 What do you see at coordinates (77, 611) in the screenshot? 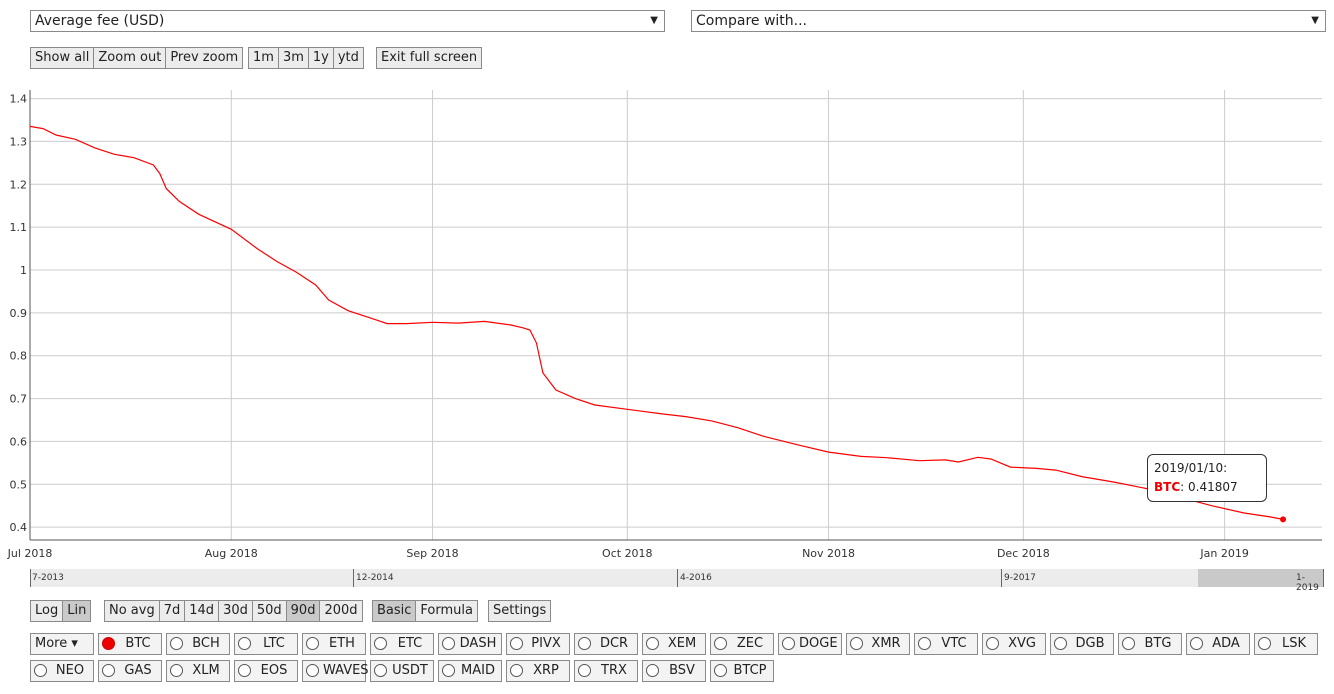
I see `linear-scale-button: Lin` at bounding box center [77, 611].